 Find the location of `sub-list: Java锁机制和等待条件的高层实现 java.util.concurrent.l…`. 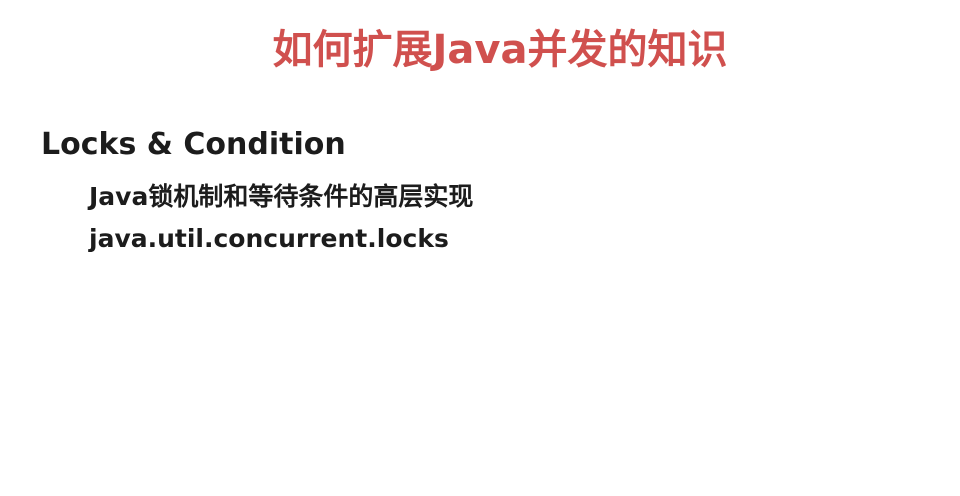

sub-list: Java锁机制和等待条件的高层实现 java.util.concurrent.l… is located at coordinates (281, 218).